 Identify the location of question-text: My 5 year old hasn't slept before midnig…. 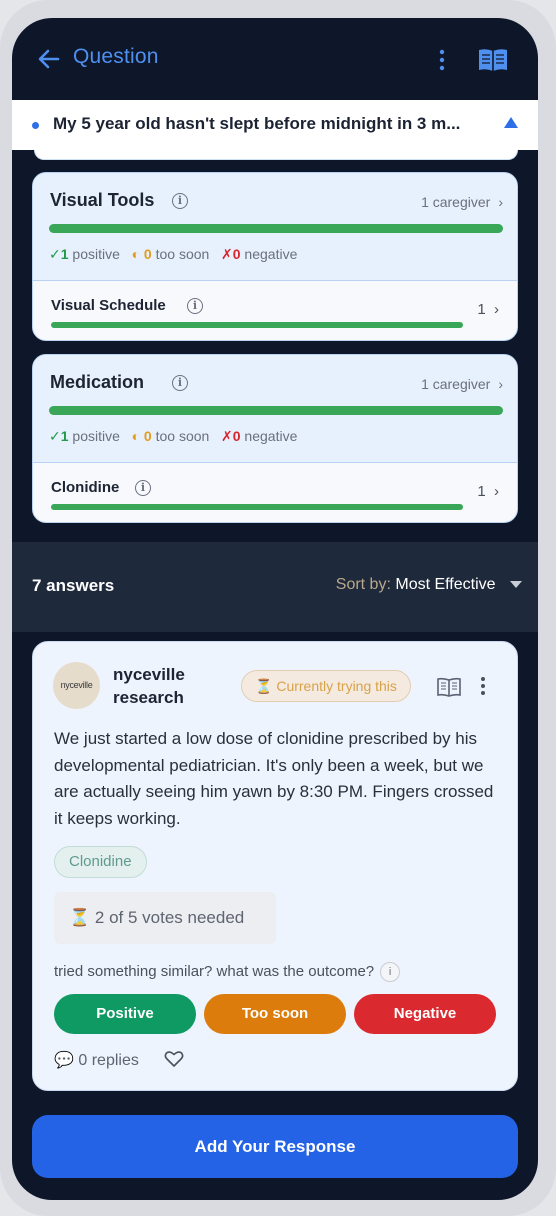
(257, 123).